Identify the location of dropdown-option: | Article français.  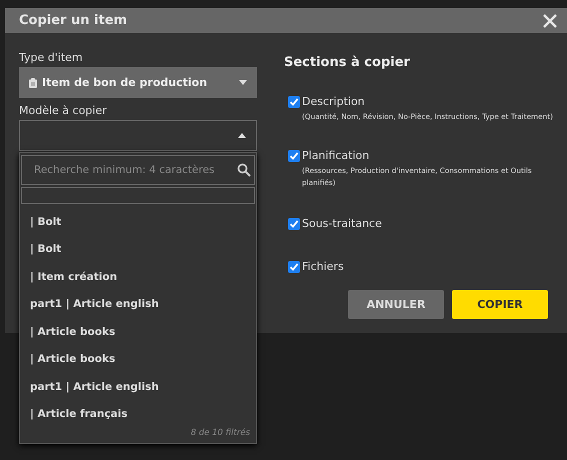
(79, 414).